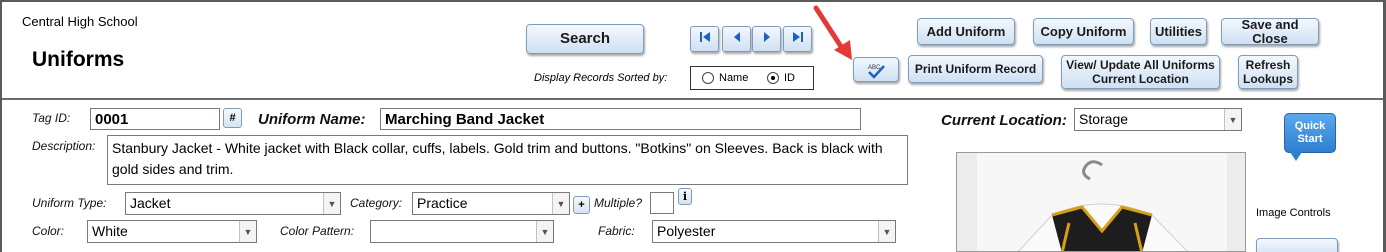  What do you see at coordinates (789, 78) in the screenshot?
I see `sort-id-label: ID` at bounding box center [789, 78].